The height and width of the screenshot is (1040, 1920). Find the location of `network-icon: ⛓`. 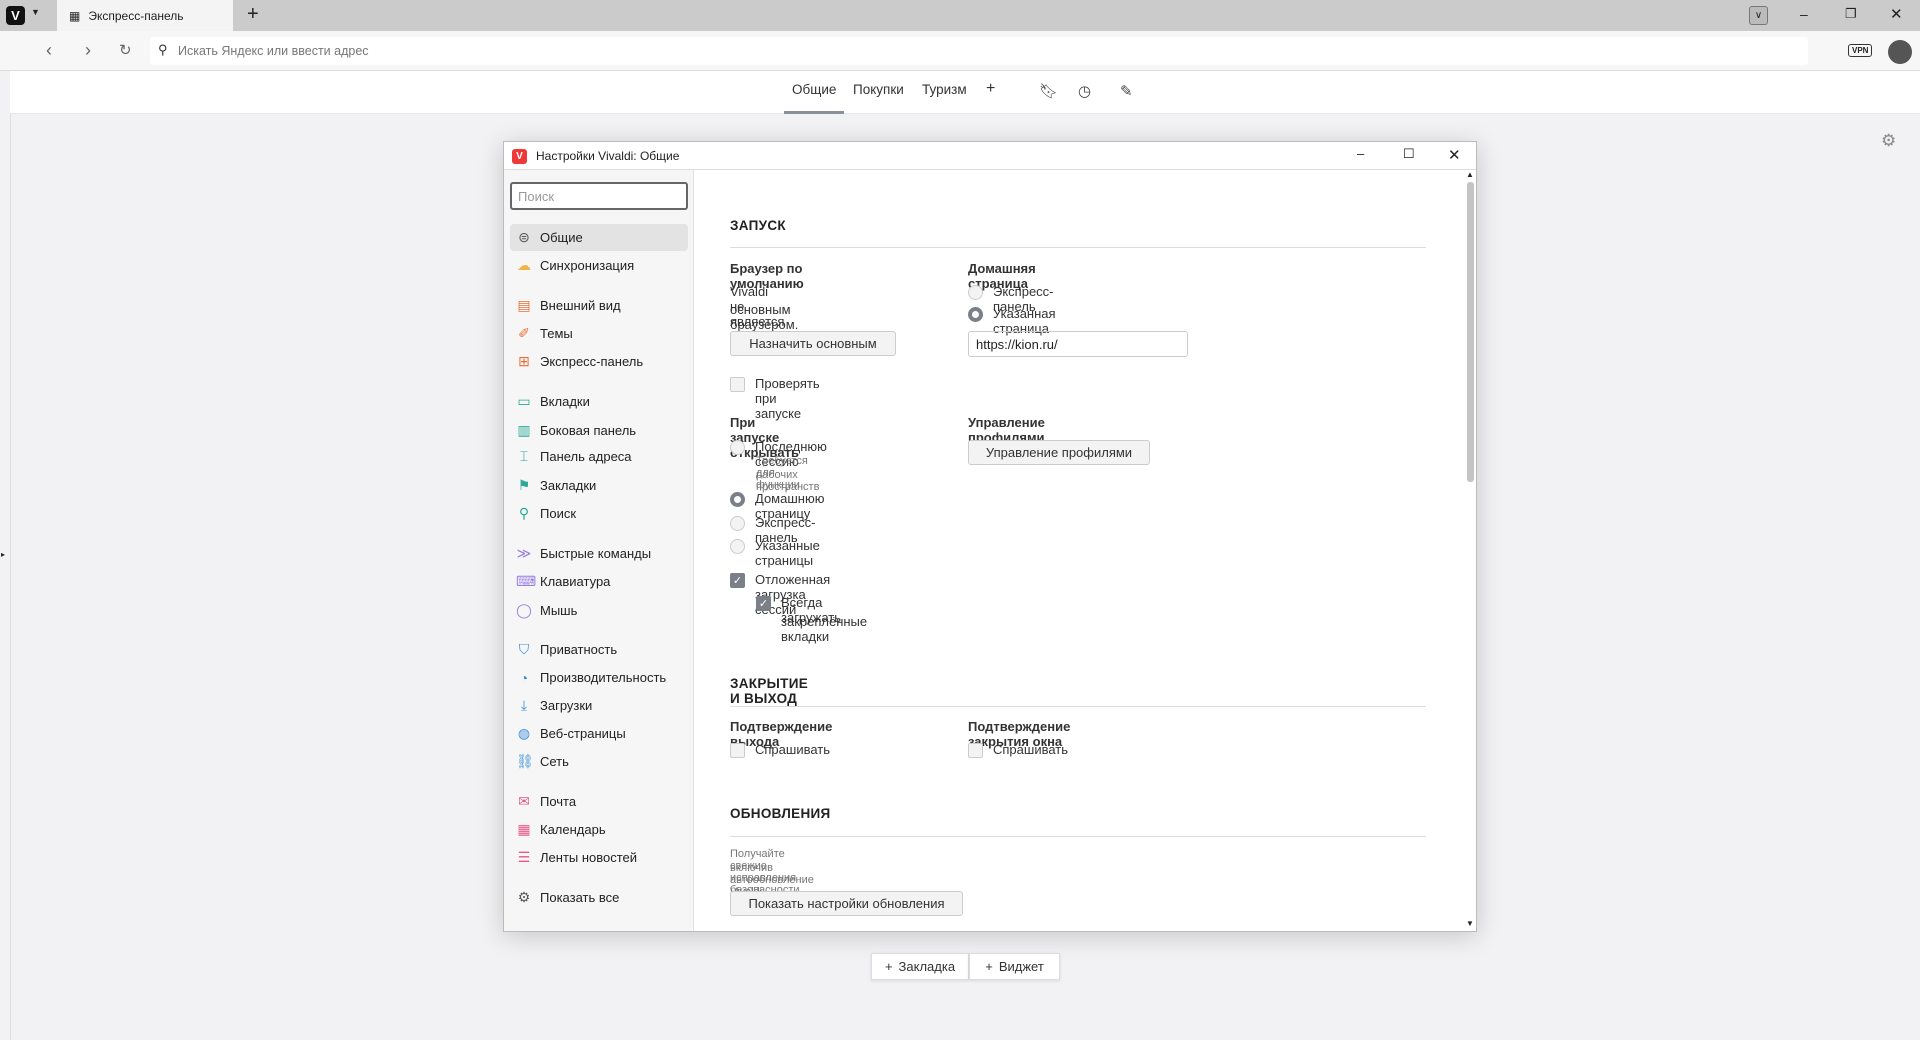

network-icon: ⛓ is located at coordinates (525, 761).